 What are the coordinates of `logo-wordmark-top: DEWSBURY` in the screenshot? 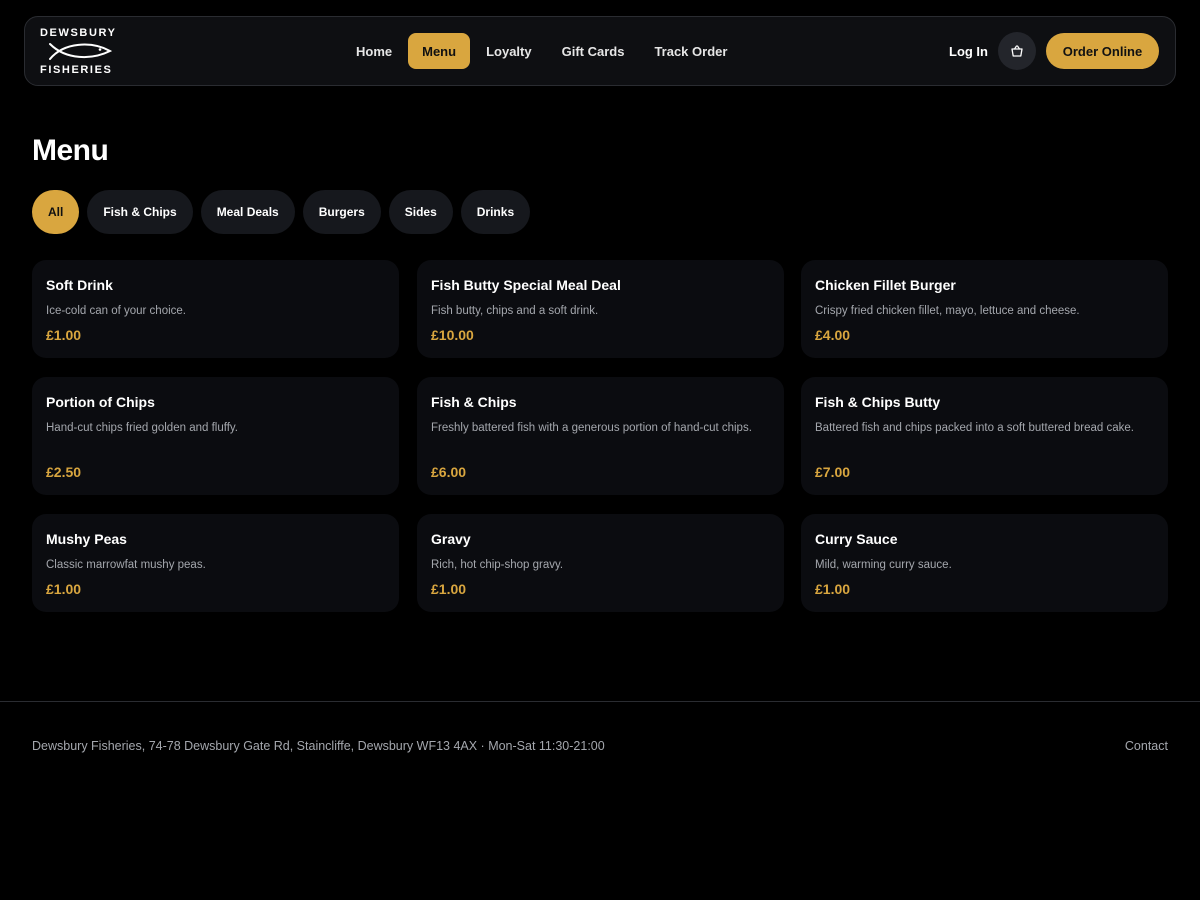 It's located at (78, 33).